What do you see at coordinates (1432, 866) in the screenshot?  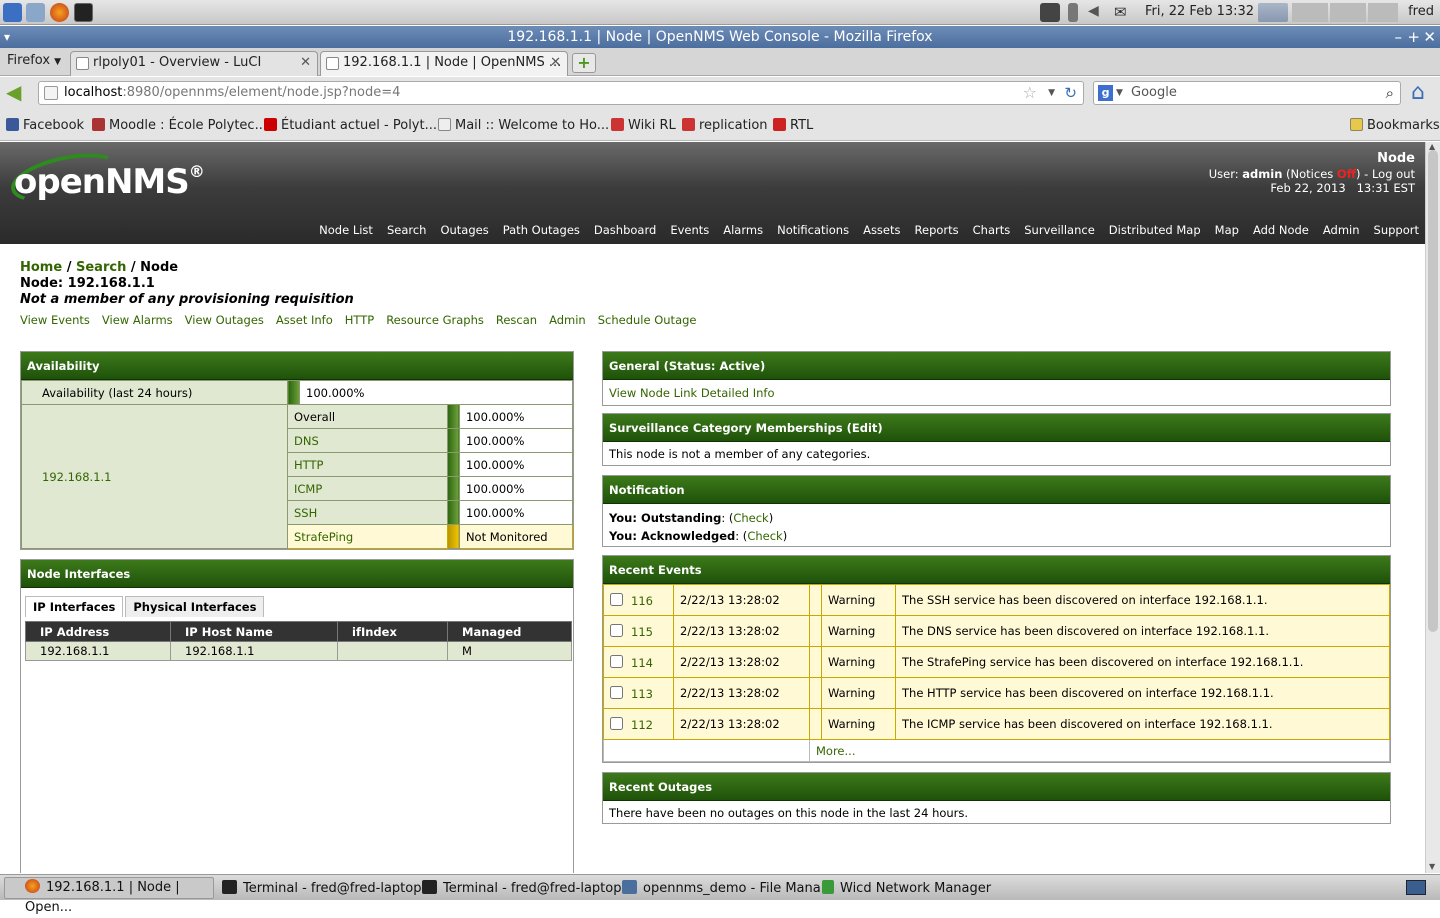 I see `scroll-down-icon: ▼` at bounding box center [1432, 866].